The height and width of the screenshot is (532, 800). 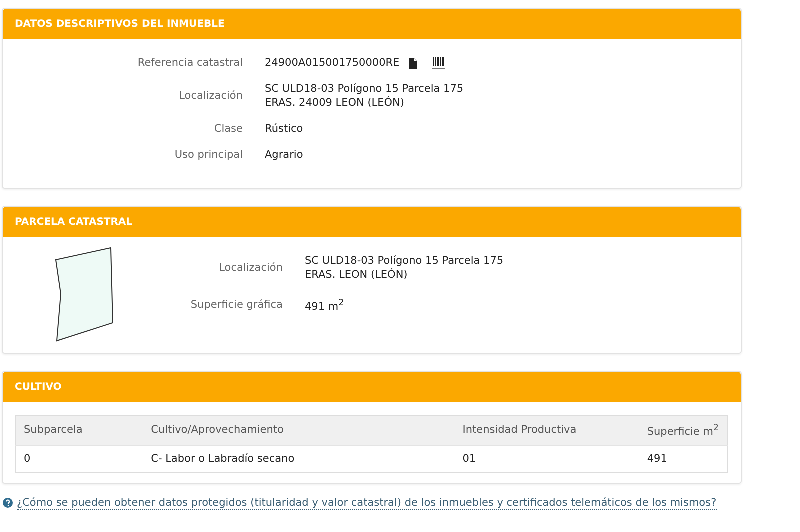 I want to click on table-cell: 0, so click(x=80, y=458).